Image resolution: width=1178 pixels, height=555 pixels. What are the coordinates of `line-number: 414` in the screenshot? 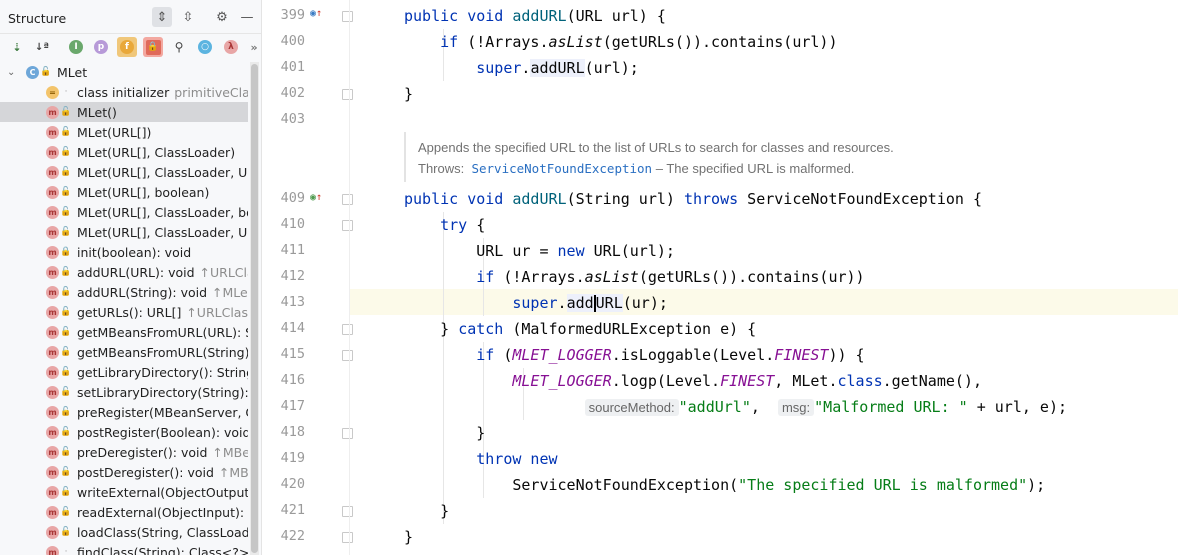 It's located at (292, 328).